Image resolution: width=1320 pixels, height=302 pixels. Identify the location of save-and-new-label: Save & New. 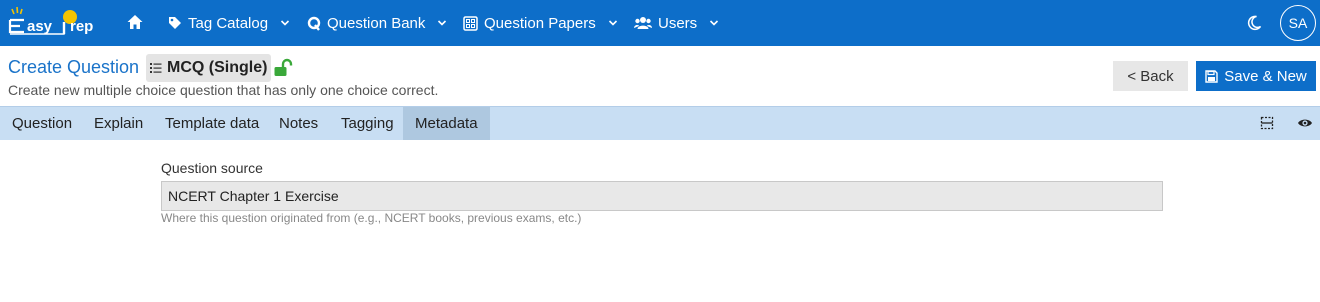
(1265, 76).